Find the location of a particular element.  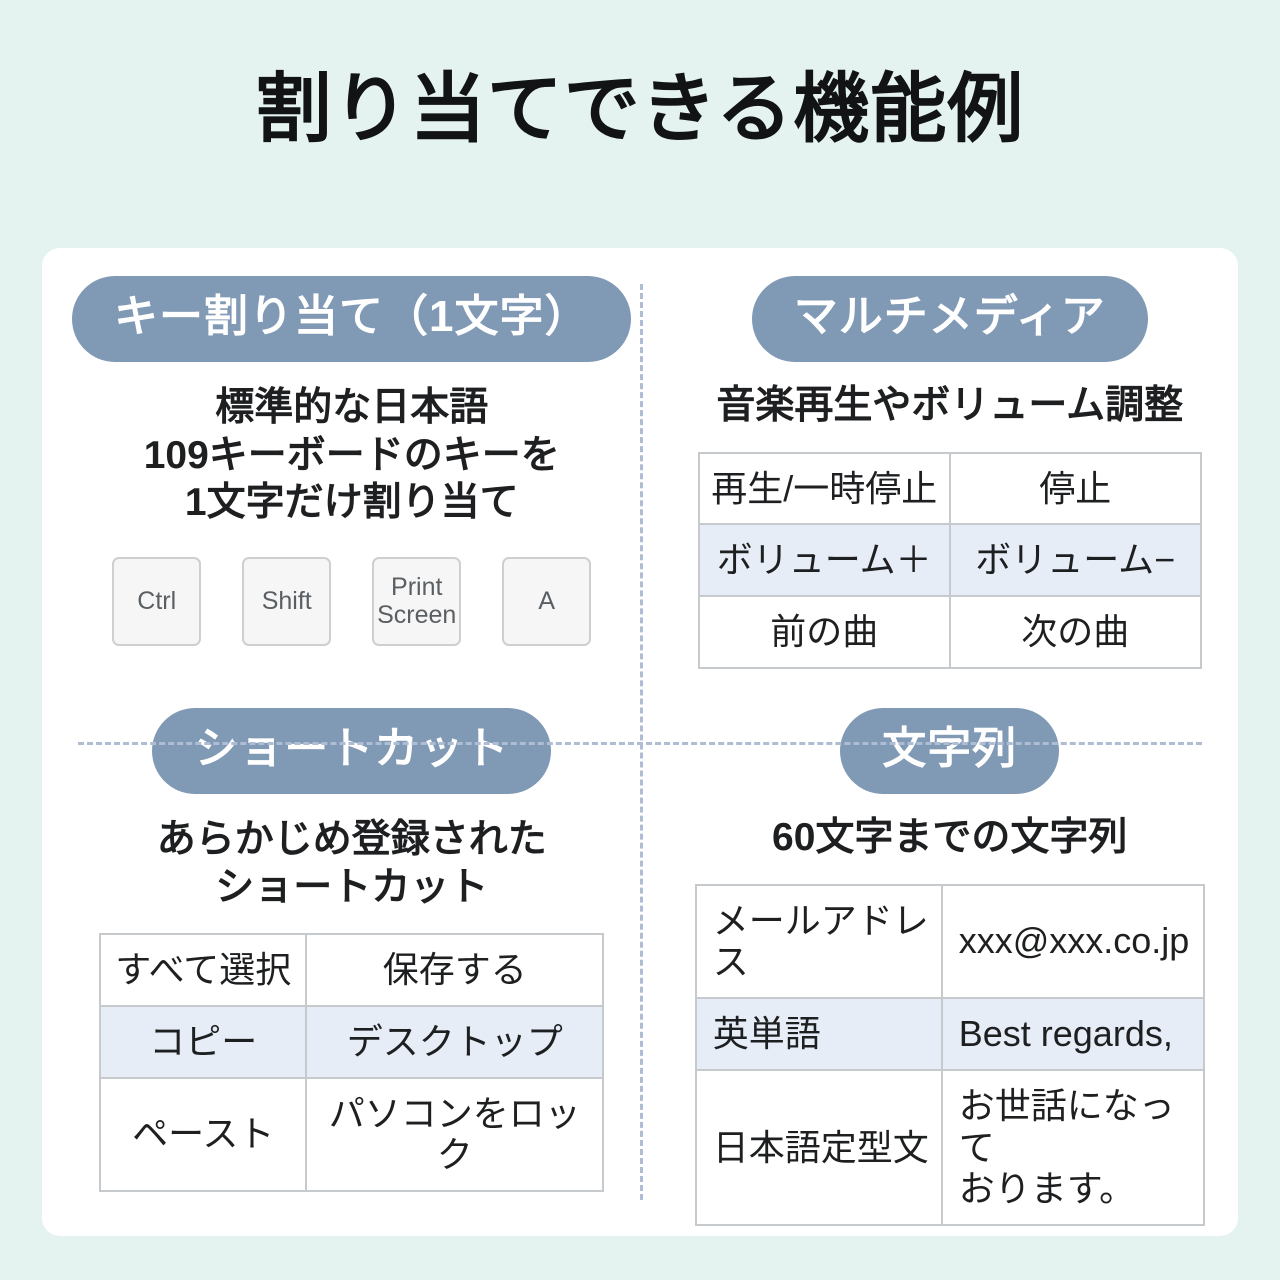

table-cell: xxx@xxx.co.jp is located at coordinates (1072, 941).